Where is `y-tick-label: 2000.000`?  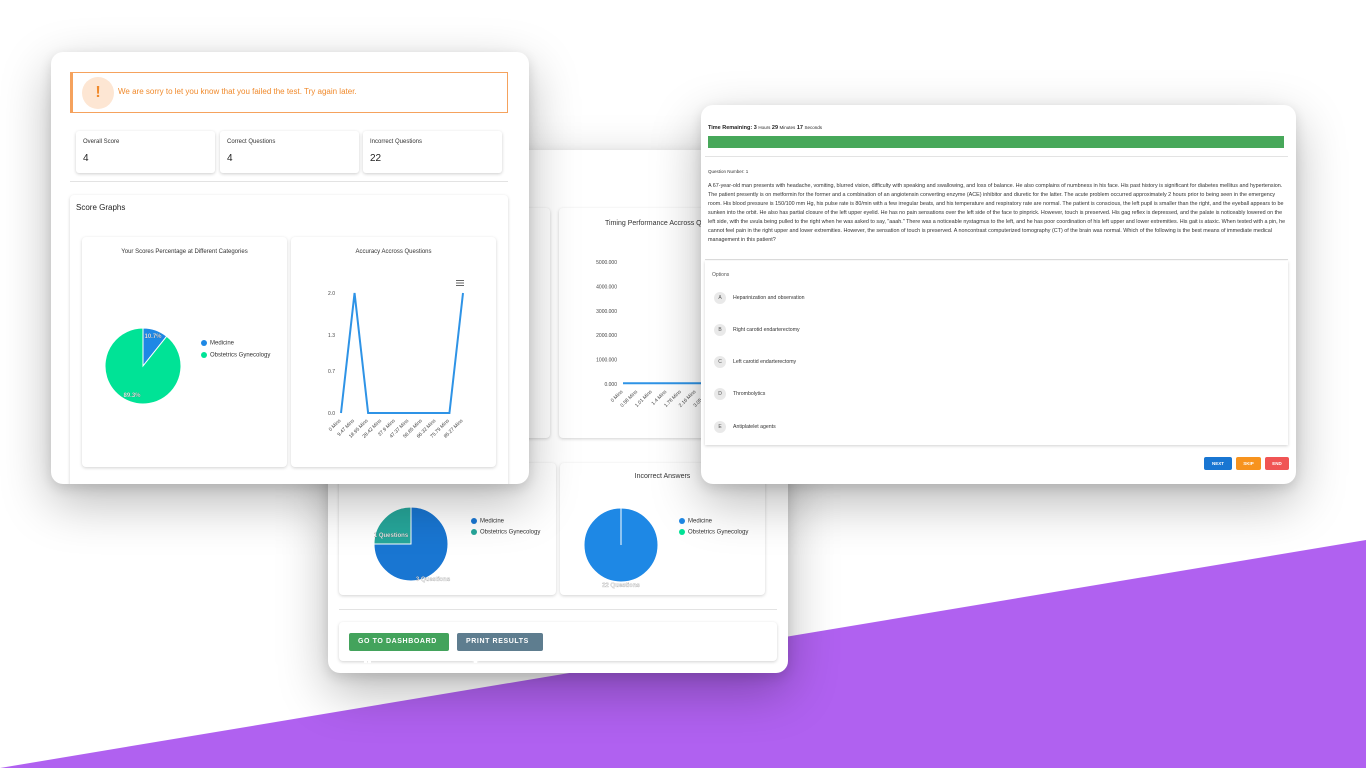
y-tick-label: 2000.000 is located at coordinates (606, 336).